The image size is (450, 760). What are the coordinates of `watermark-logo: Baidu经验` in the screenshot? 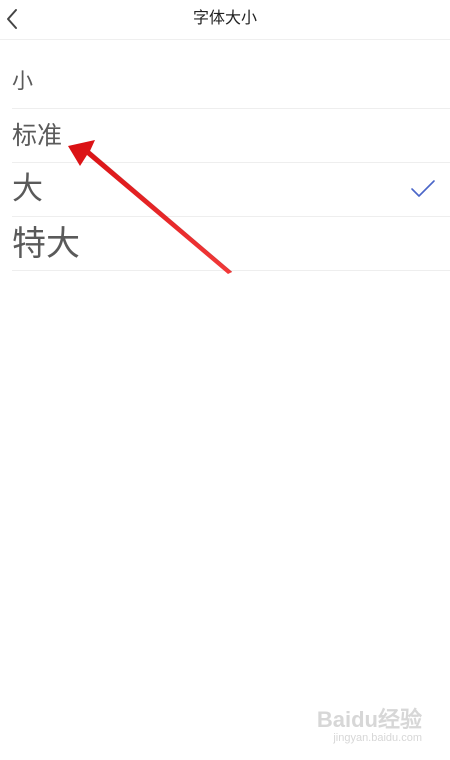 It's located at (369, 719).